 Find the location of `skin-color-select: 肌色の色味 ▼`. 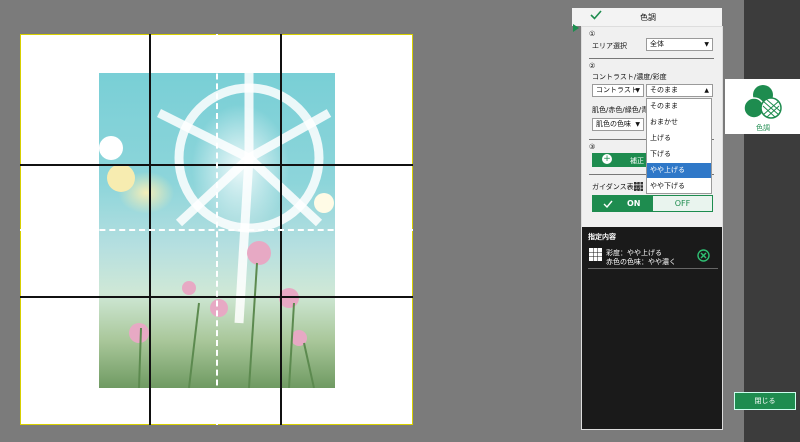

skin-color-select: 肌色の色味 ▼ is located at coordinates (618, 124).